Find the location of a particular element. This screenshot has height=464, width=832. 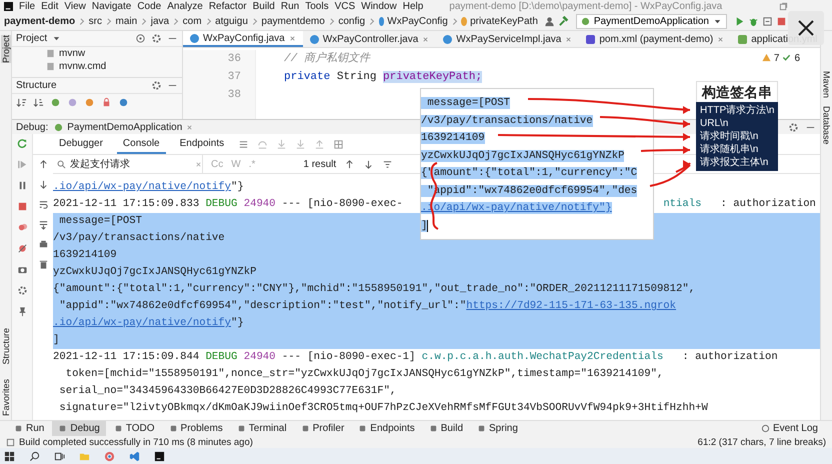

menu-item: Navigate is located at coordinates (112, 6).